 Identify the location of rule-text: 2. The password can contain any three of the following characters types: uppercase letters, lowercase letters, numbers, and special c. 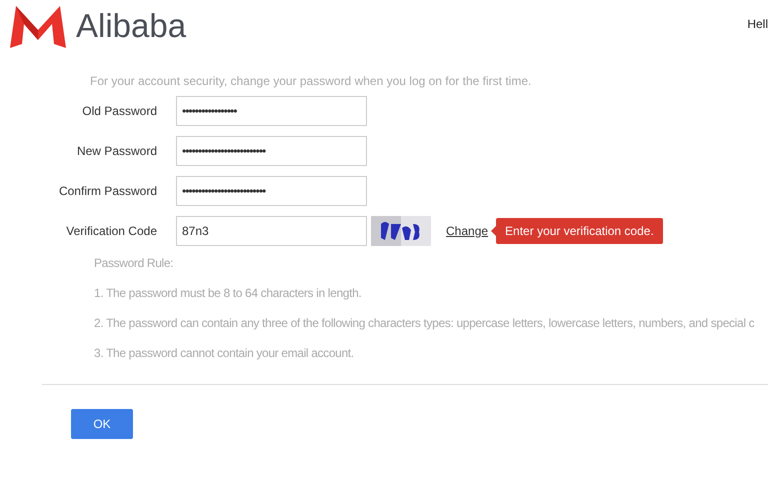
(425, 324).